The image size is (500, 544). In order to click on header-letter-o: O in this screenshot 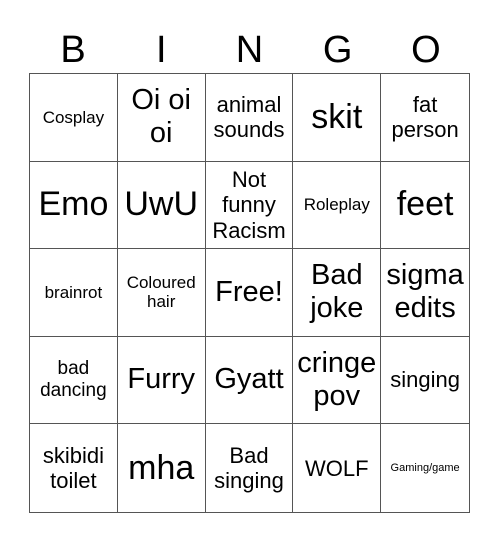, I will do `click(426, 50)`.